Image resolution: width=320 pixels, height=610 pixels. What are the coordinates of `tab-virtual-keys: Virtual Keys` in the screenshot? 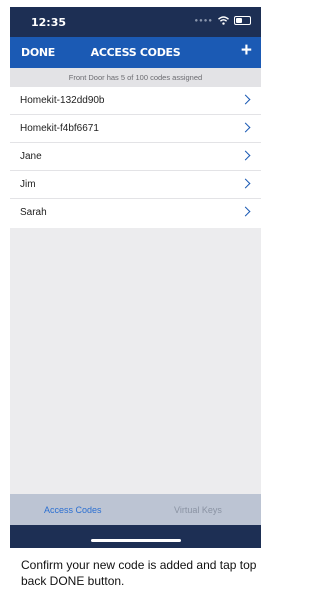 It's located at (198, 510).